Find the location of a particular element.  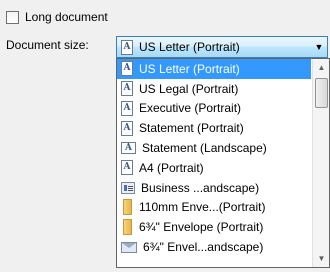

business-card-icon is located at coordinates (128, 187).